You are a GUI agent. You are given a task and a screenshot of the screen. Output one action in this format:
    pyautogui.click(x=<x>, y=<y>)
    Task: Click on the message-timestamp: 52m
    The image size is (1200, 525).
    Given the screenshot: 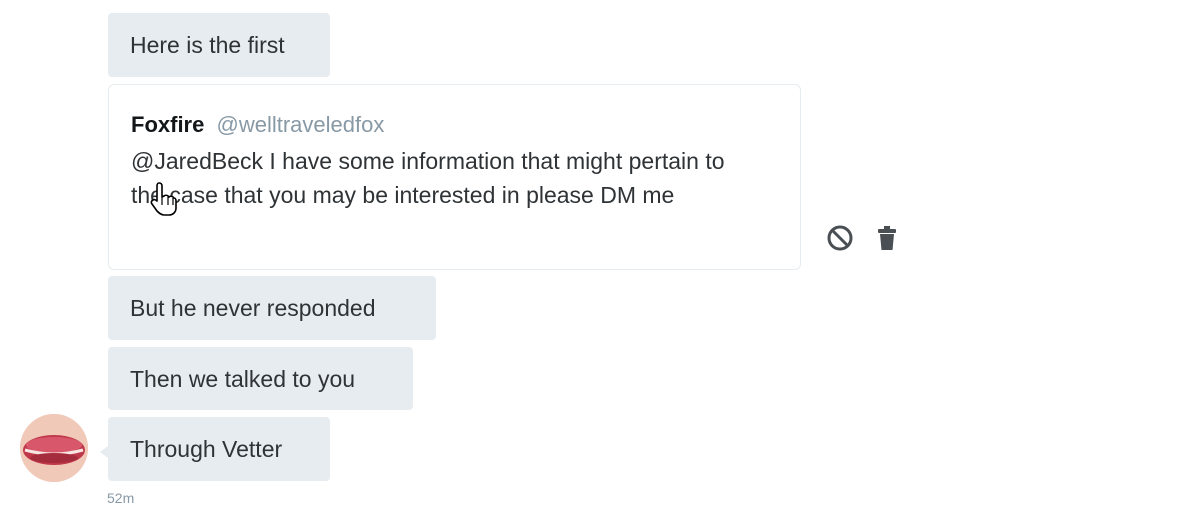 What is the action you would take?
    pyautogui.click(x=121, y=498)
    